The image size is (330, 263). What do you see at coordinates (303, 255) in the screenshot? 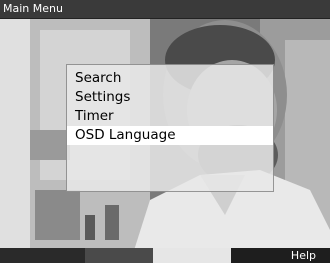
I see `help-label: Help` at bounding box center [303, 255].